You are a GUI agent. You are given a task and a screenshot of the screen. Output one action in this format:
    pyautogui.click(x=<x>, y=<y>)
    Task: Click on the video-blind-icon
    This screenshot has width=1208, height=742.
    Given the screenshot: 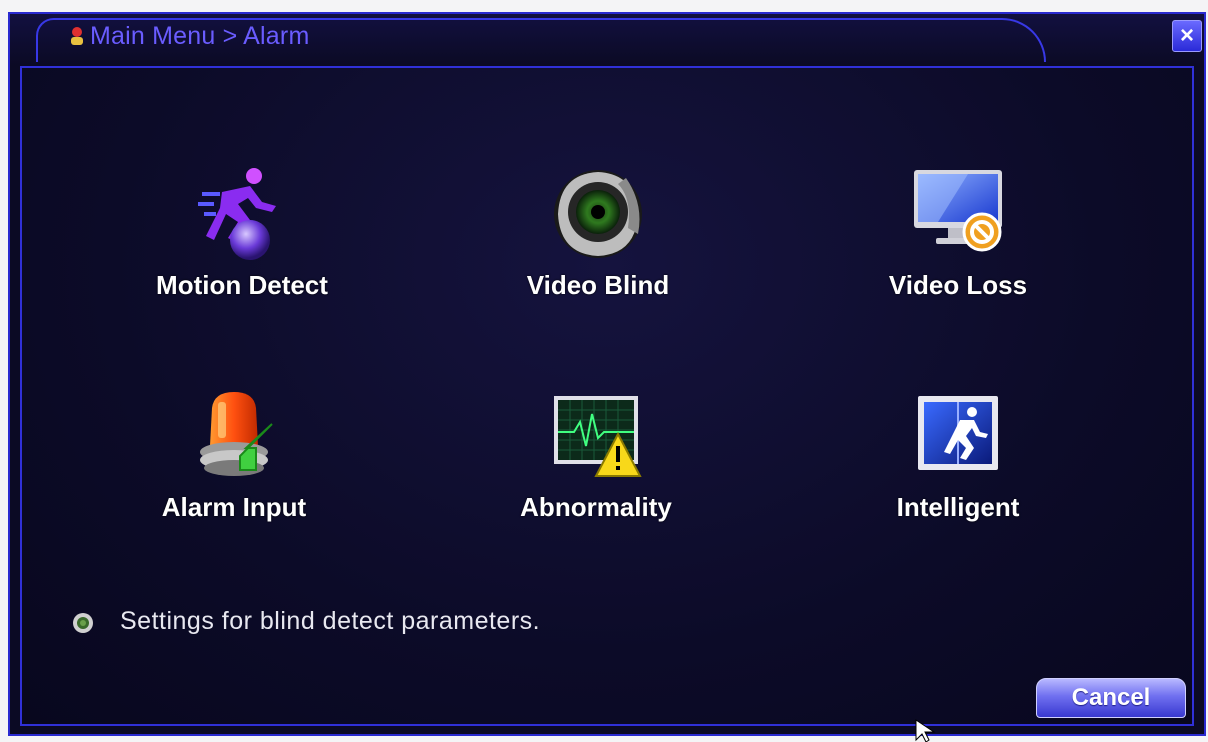 What is the action you would take?
    pyautogui.click(x=598, y=214)
    